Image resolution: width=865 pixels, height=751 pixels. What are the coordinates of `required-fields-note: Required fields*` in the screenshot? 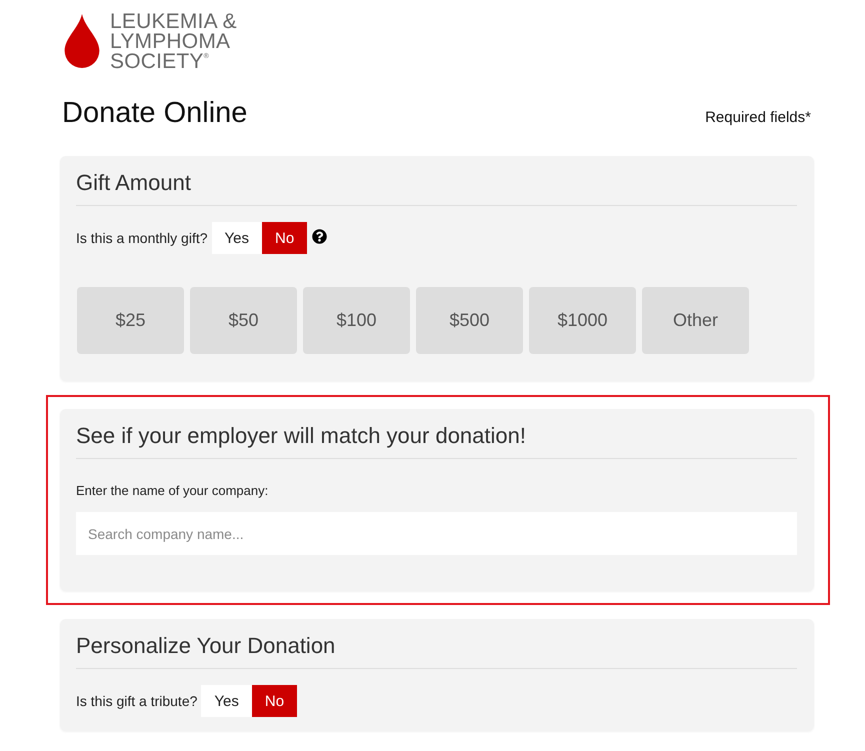 It's located at (758, 117).